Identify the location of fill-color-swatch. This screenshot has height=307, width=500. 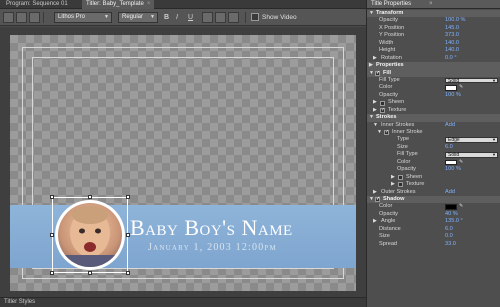
(451, 88).